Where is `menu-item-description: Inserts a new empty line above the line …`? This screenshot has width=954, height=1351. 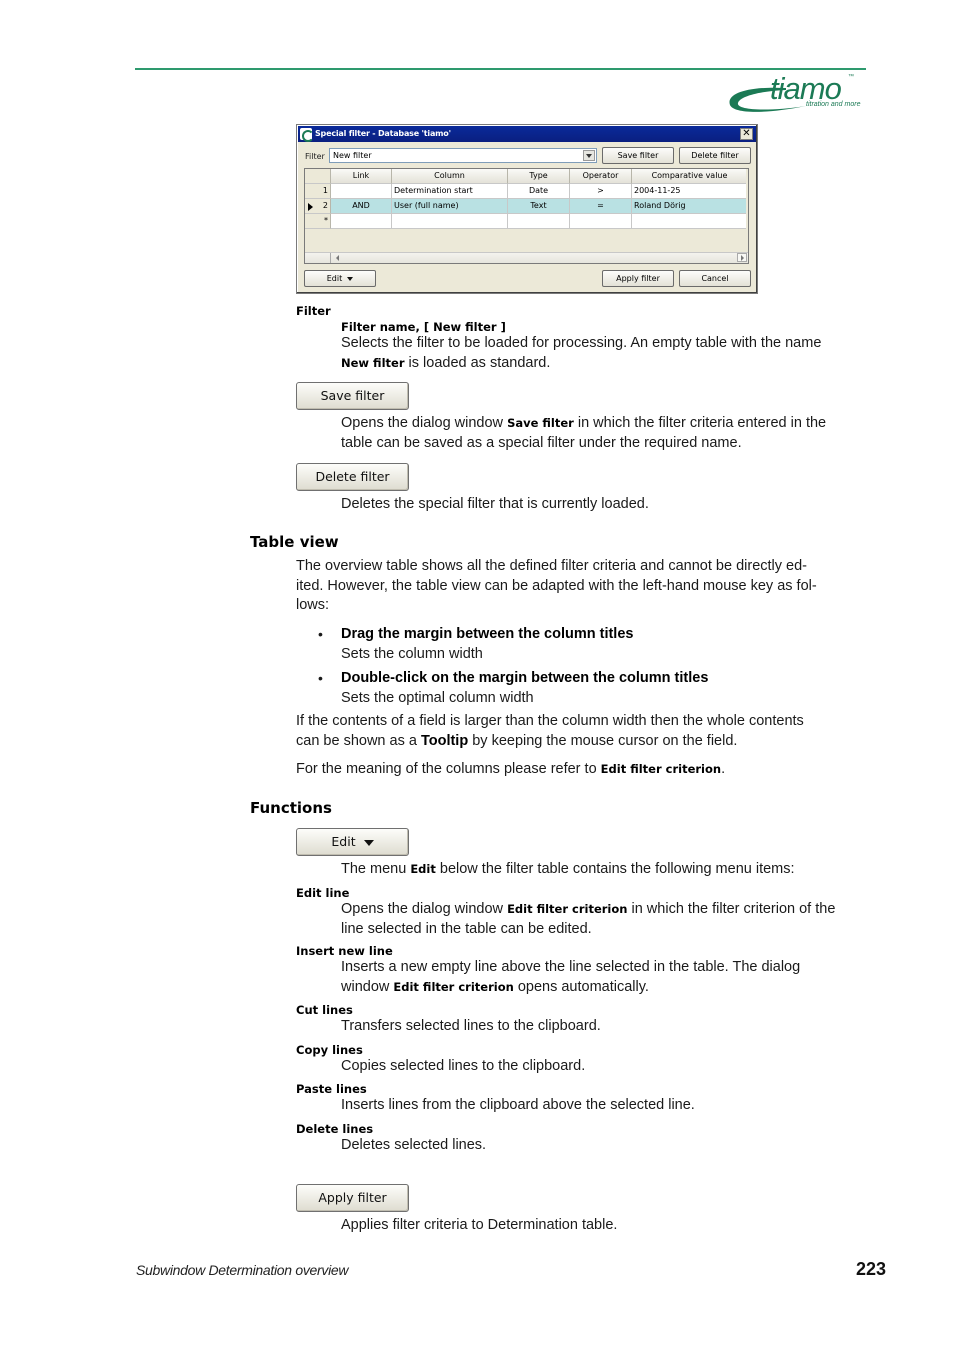
menu-item-description: Inserts a new empty line above the line … is located at coordinates (570, 977).